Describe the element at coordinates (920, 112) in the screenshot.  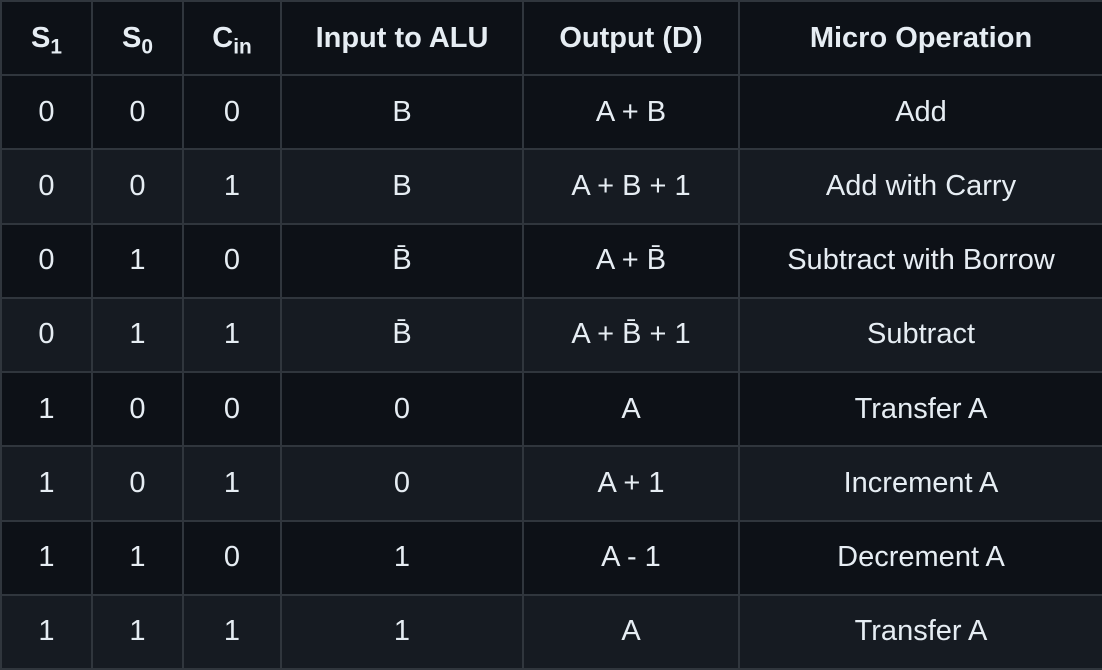
I see `cell-micro-operation: Add` at that location.